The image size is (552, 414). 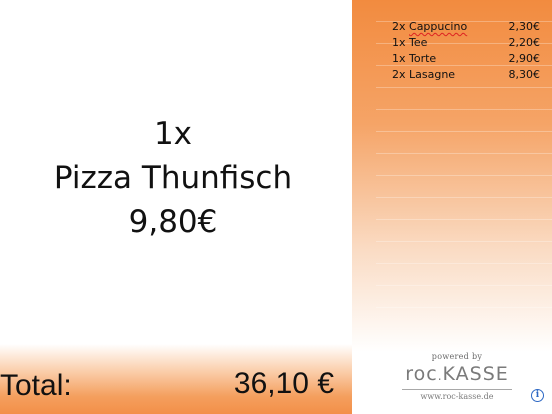 I want to click on total-value: 36,10 €, so click(x=283, y=383).